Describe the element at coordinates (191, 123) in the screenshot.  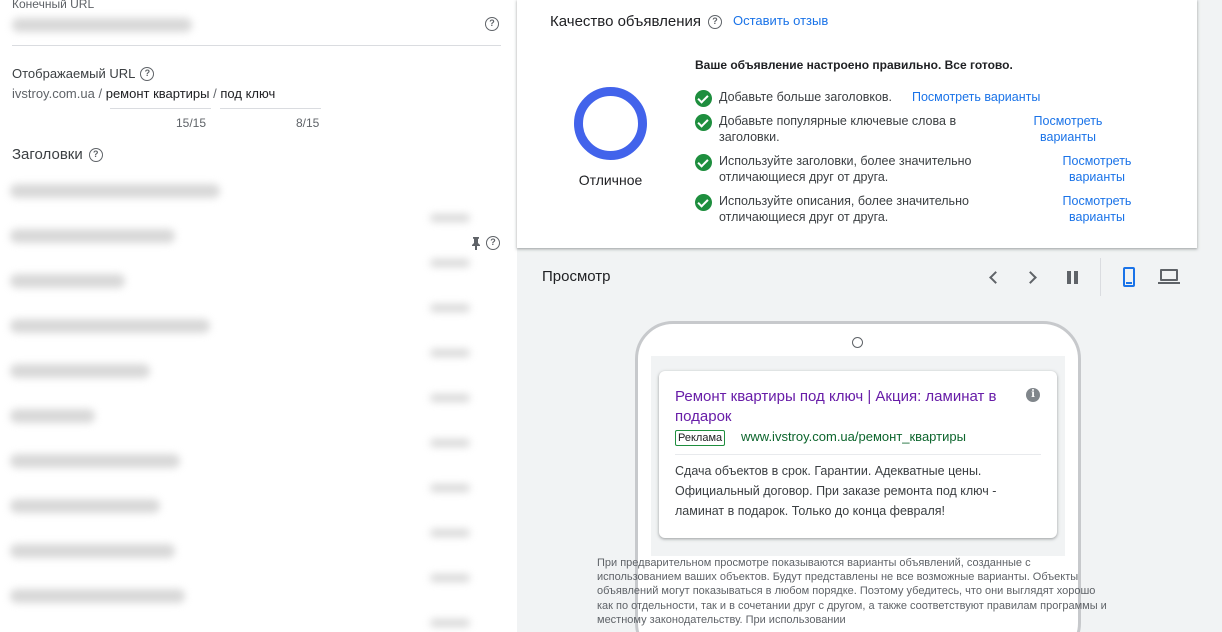
I see `path1-char-count: 15/15` at that location.